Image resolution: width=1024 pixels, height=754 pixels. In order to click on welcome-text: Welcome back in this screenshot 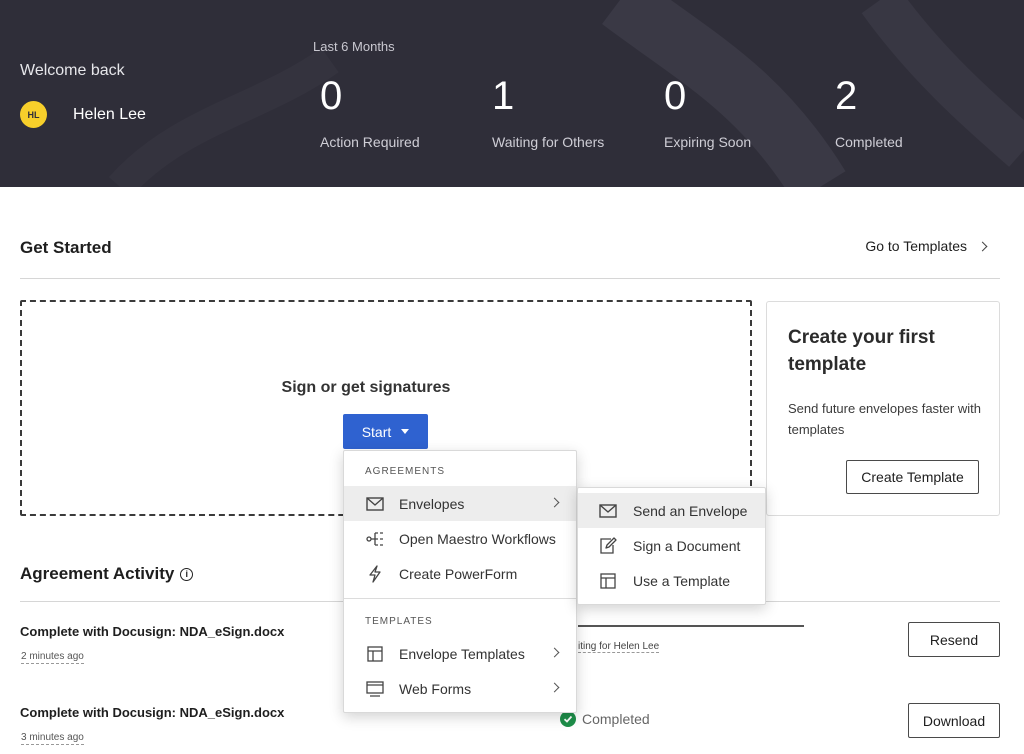, I will do `click(72, 70)`.